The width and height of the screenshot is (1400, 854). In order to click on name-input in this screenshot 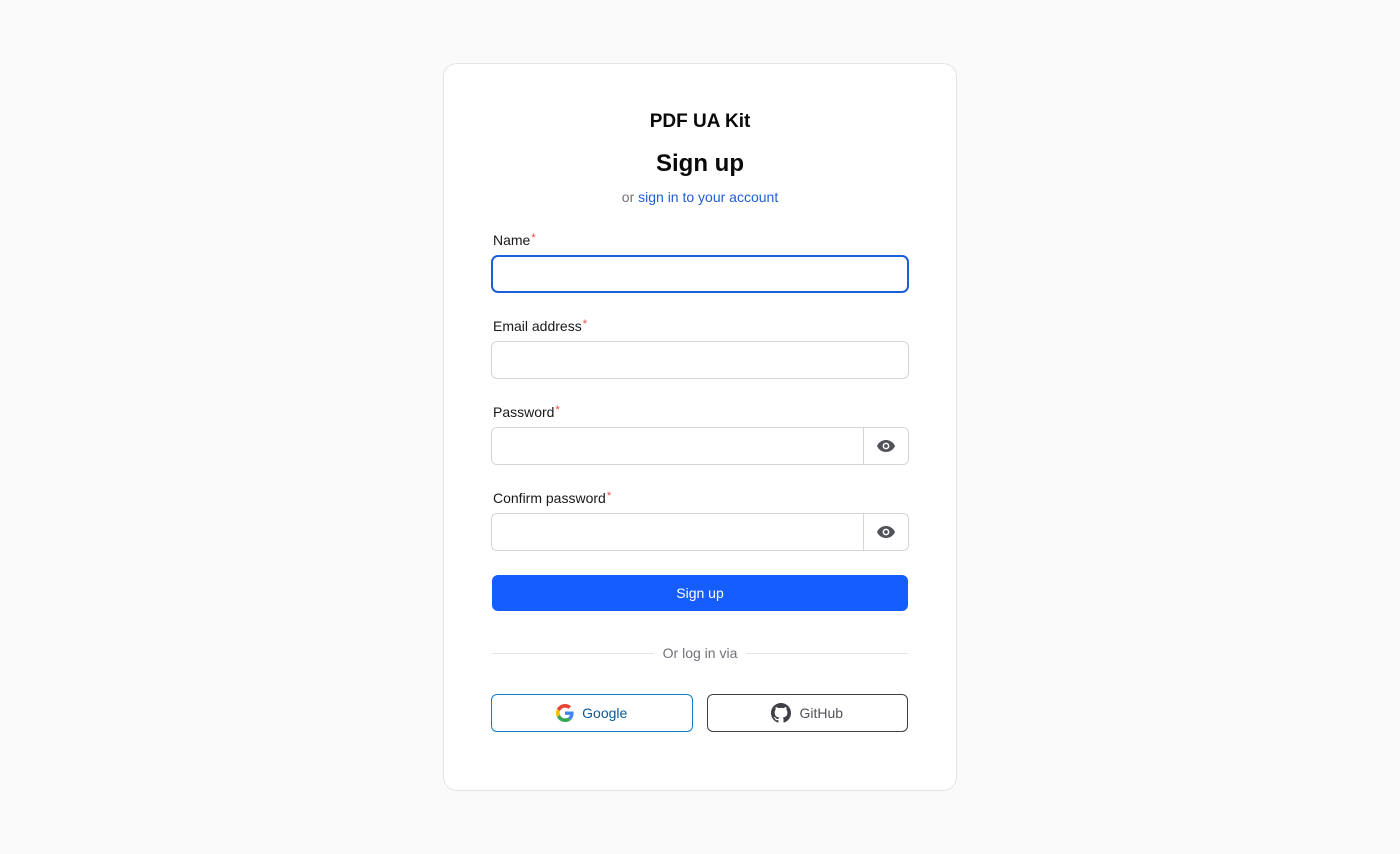, I will do `click(700, 274)`.